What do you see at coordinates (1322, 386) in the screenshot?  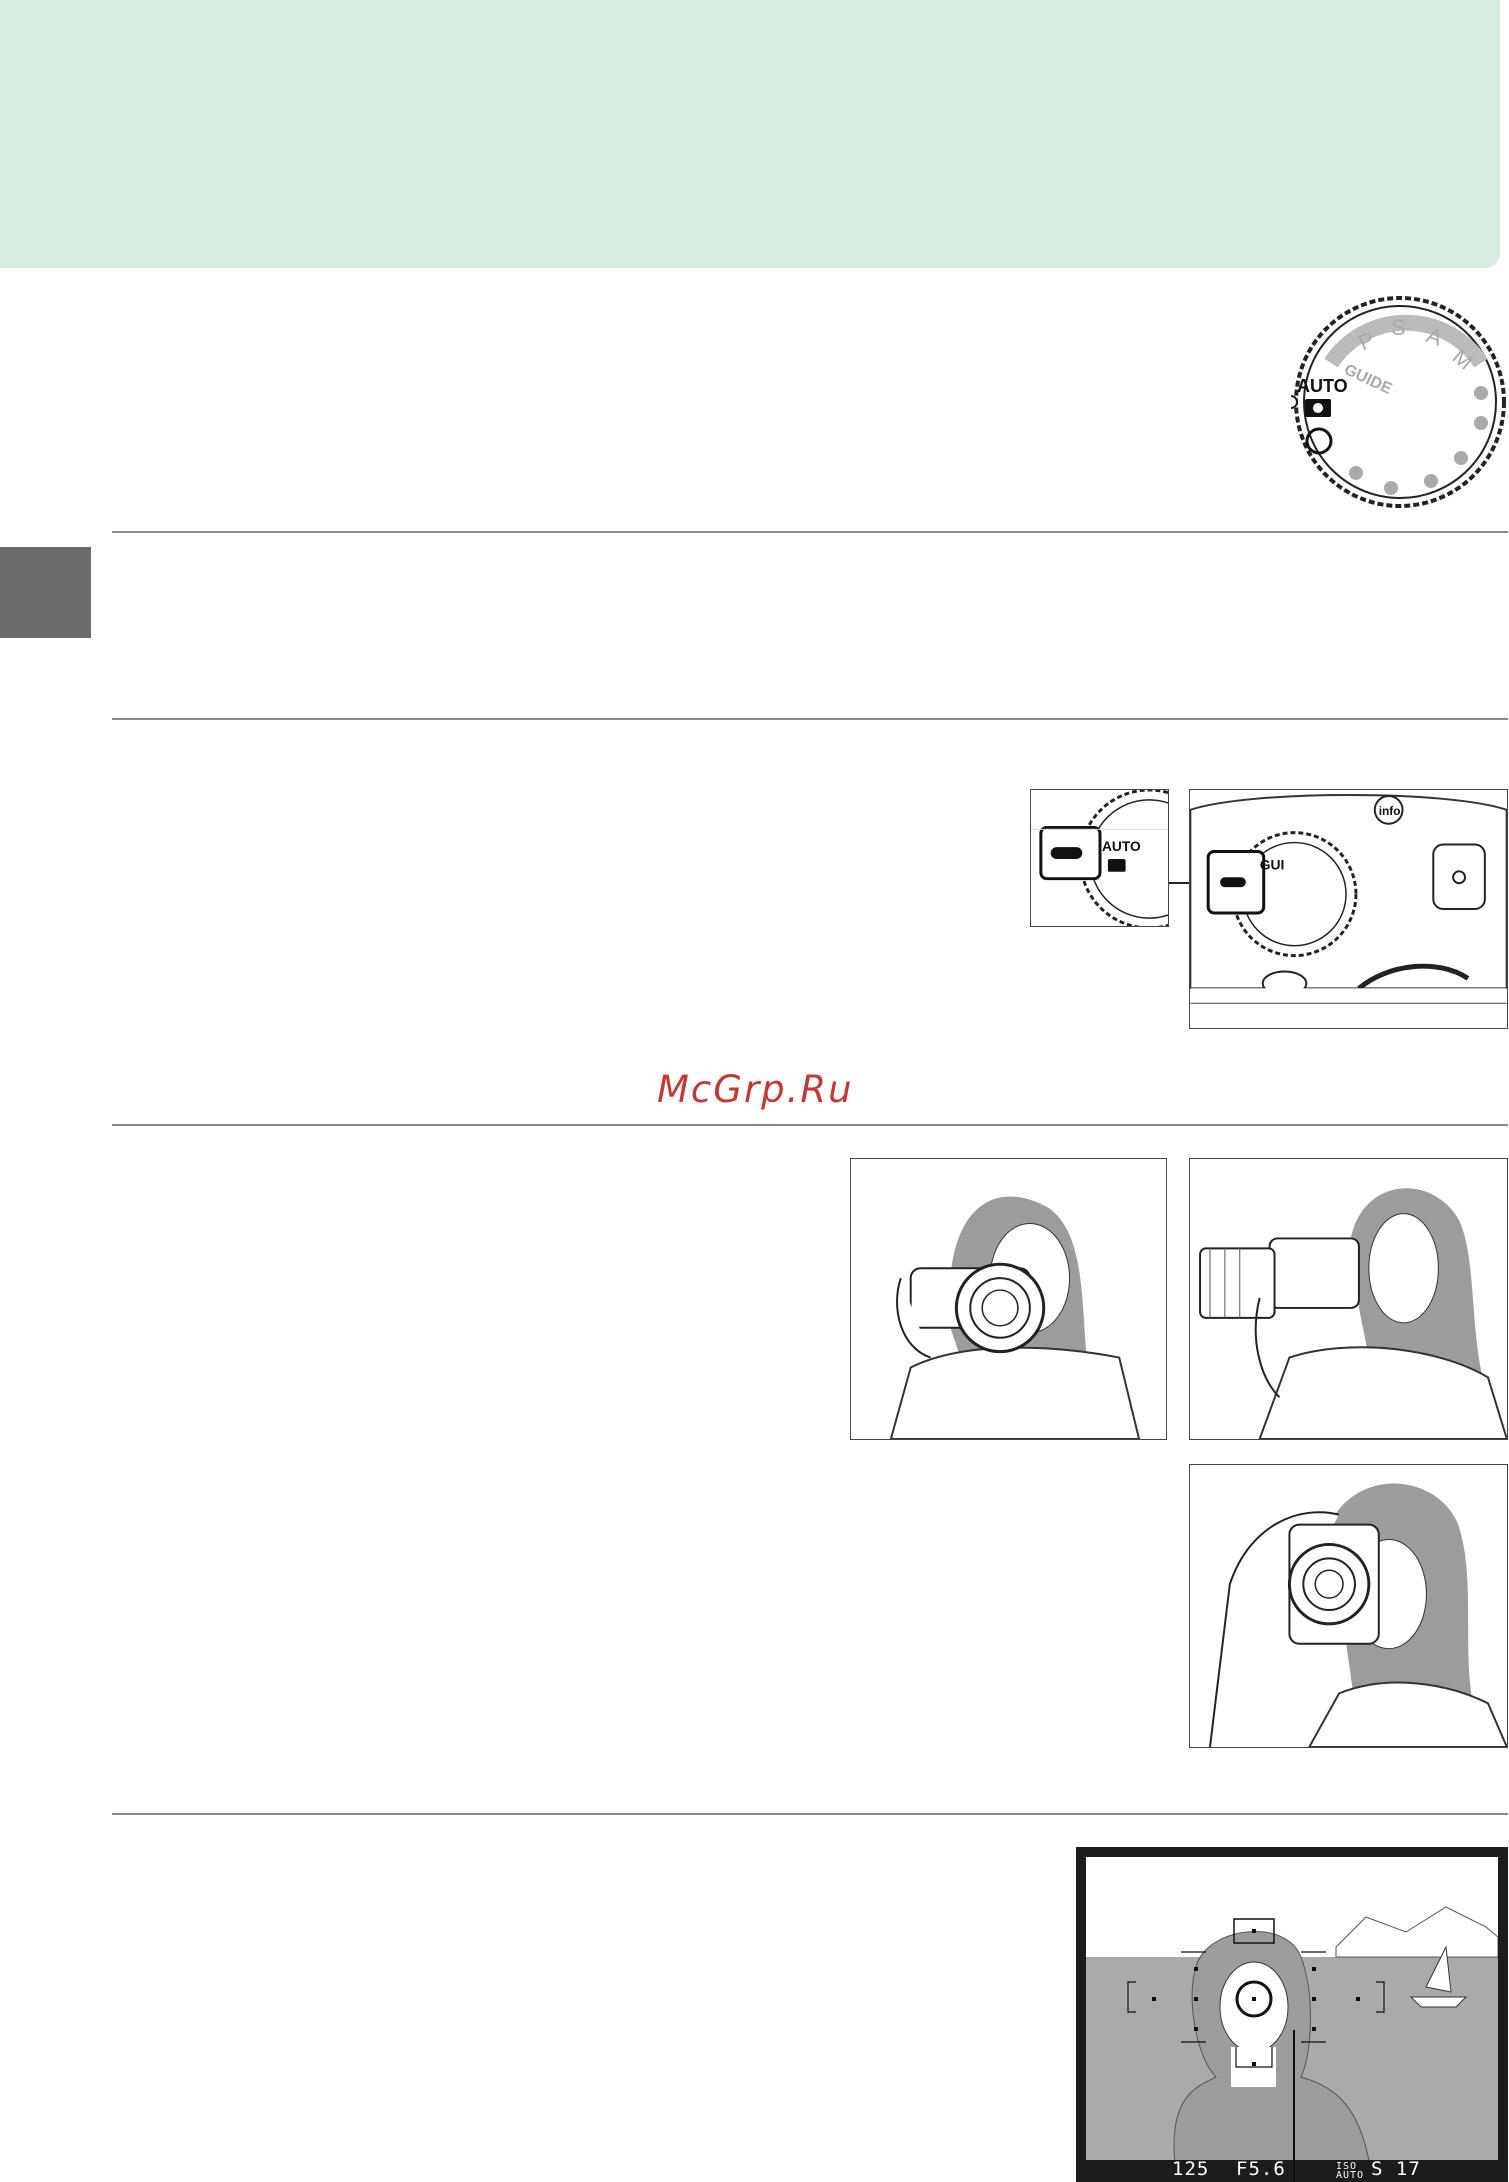 I see `dial-label-auto: AUTO` at bounding box center [1322, 386].